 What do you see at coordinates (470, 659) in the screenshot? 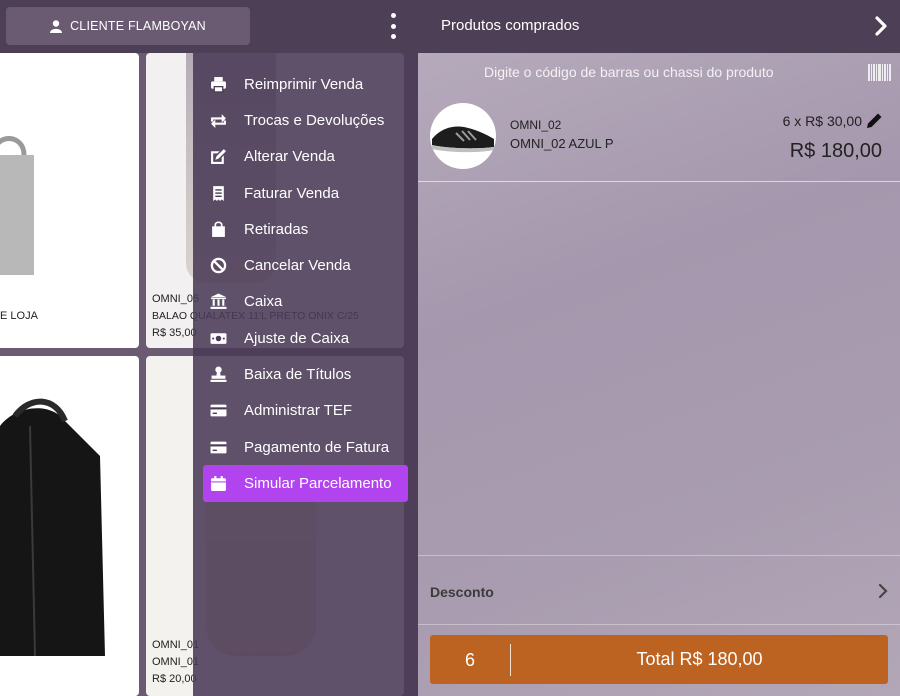
I see `total-quantity: 6` at bounding box center [470, 659].